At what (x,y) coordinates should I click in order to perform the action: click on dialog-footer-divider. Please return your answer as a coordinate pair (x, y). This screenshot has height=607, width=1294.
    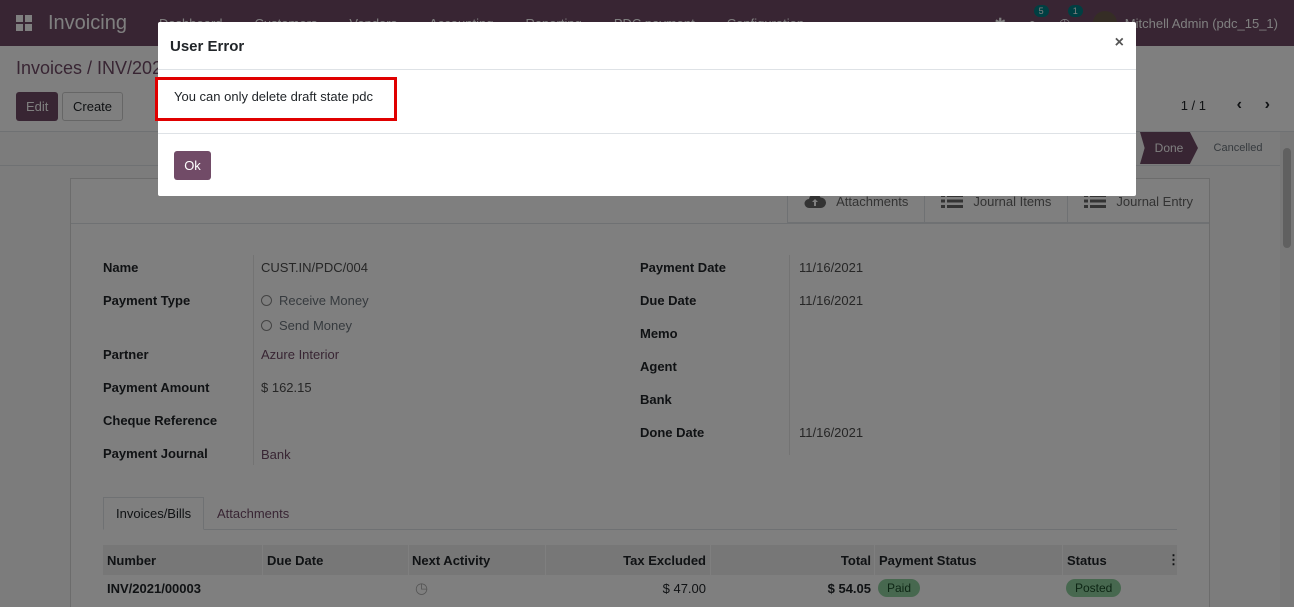
    Looking at the image, I should click on (647, 133).